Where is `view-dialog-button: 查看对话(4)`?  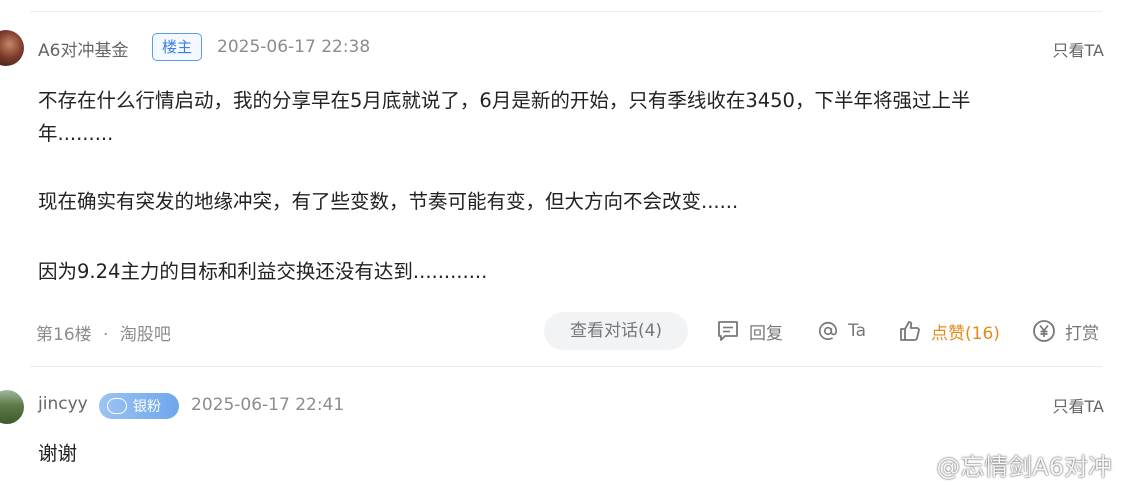
view-dialog-button: 查看对话(4) is located at coordinates (616, 331).